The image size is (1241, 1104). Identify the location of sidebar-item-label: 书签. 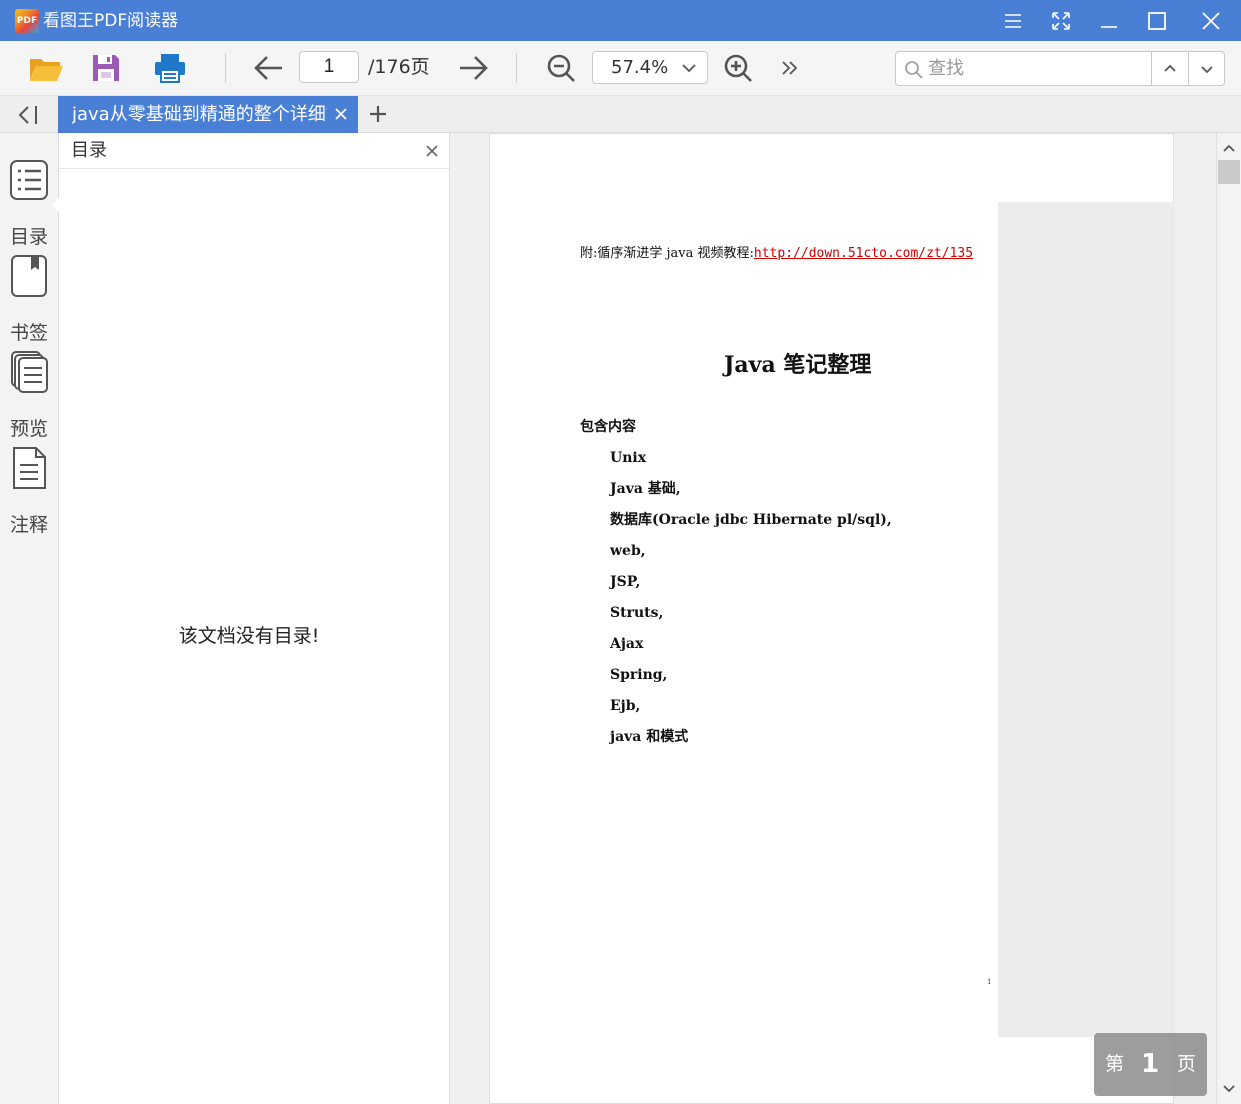
(28, 333).